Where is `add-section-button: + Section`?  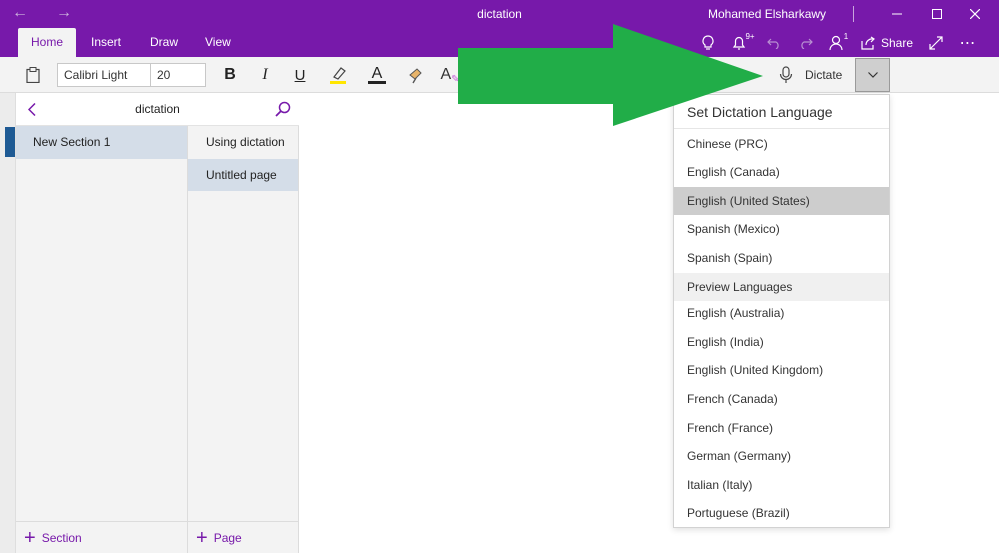 add-section-button: + Section is located at coordinates (101, 537).